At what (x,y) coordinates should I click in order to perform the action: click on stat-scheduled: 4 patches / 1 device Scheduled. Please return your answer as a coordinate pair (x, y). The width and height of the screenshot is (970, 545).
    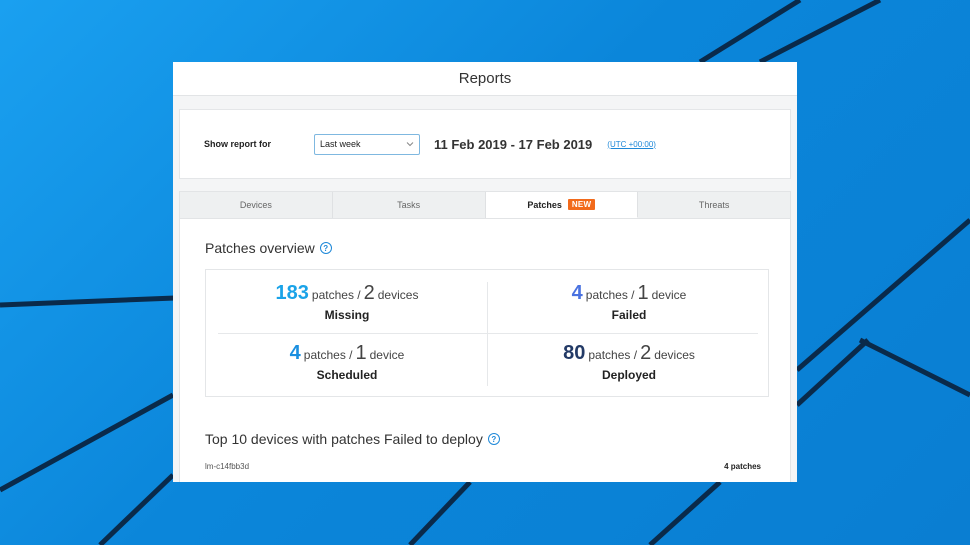
    Looking at the image, I should click on (347, 362).